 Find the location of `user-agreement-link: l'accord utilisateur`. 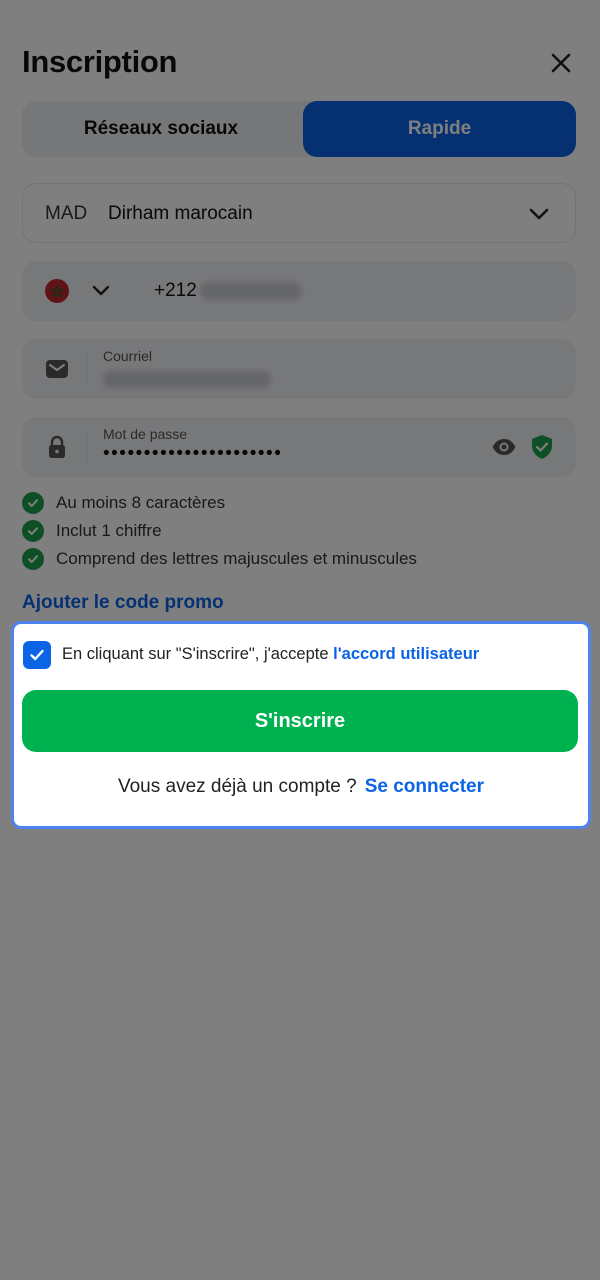

user-agreement-link: l'accord utilisateur is located at coordinates (406, 654).